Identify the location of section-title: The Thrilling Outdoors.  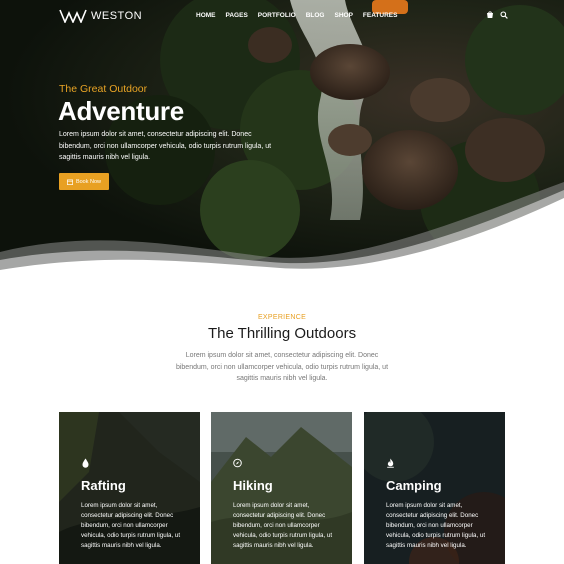
(282, 333).